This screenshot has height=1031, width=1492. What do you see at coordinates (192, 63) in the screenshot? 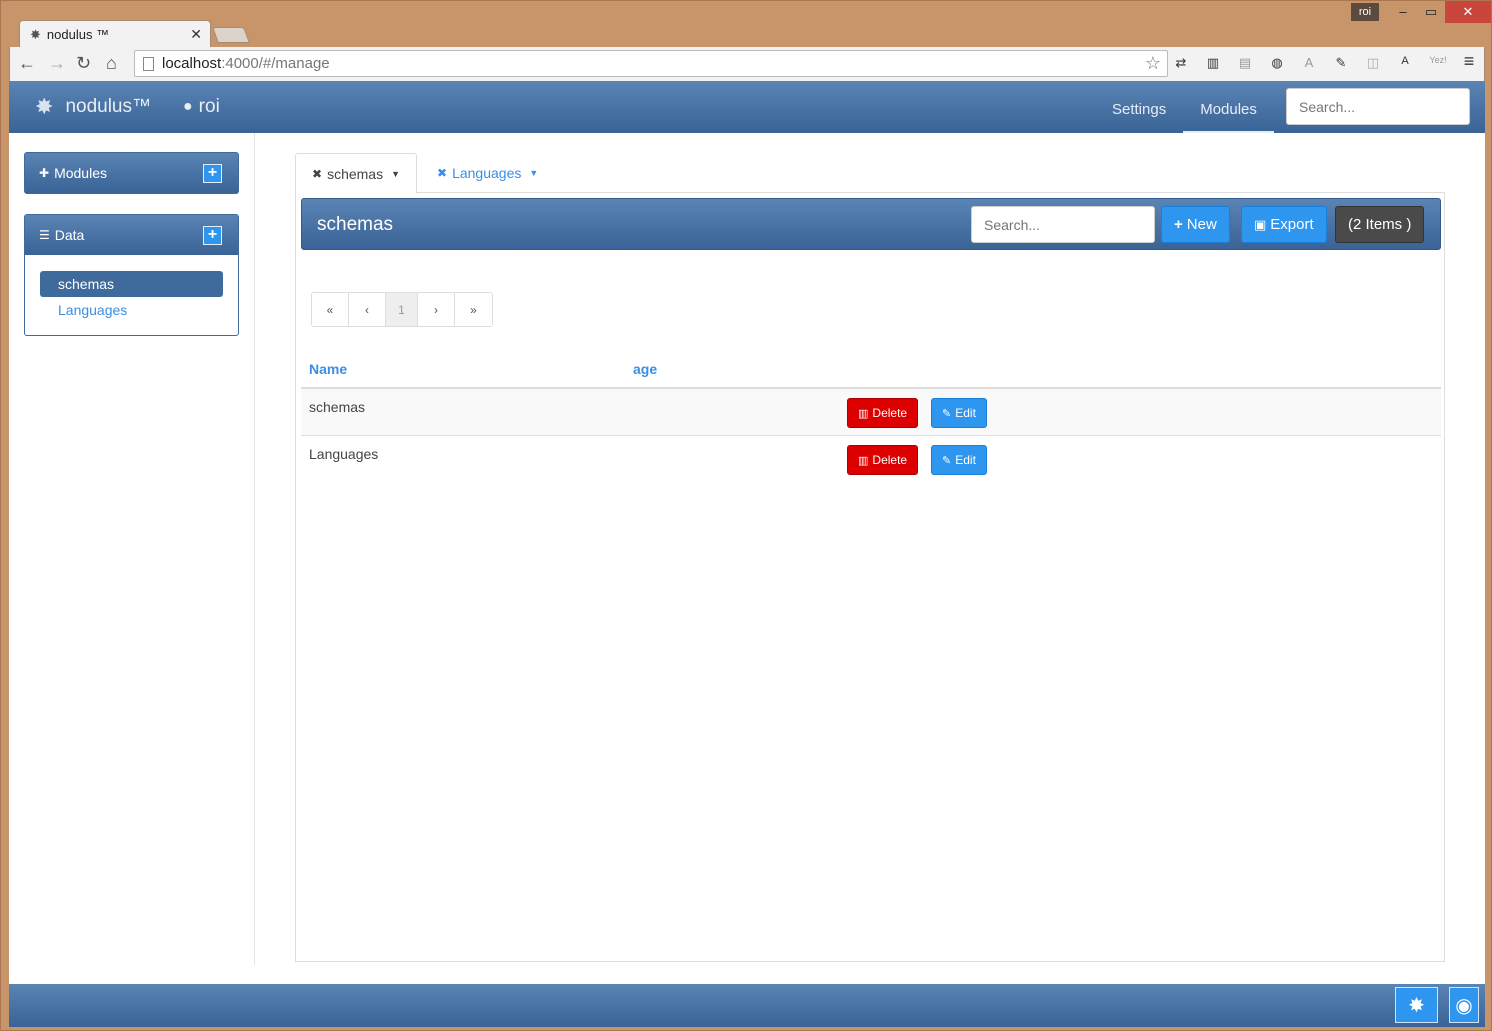
I see `url-host: localhost` at bounding box center [192, 63].